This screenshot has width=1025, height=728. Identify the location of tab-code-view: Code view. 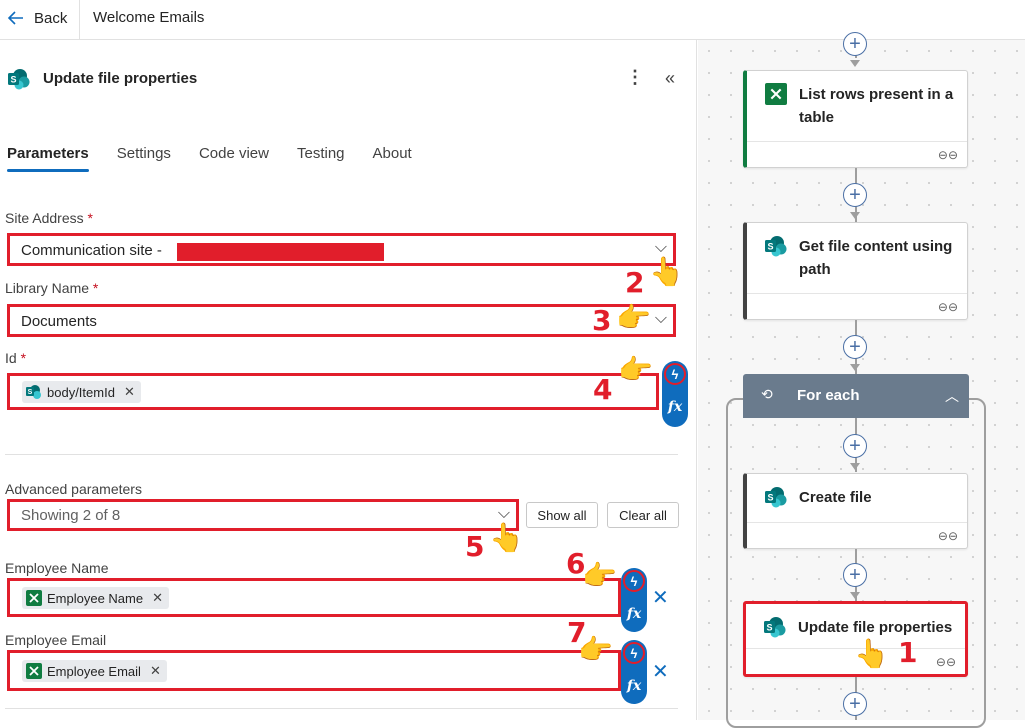
(234, 158).